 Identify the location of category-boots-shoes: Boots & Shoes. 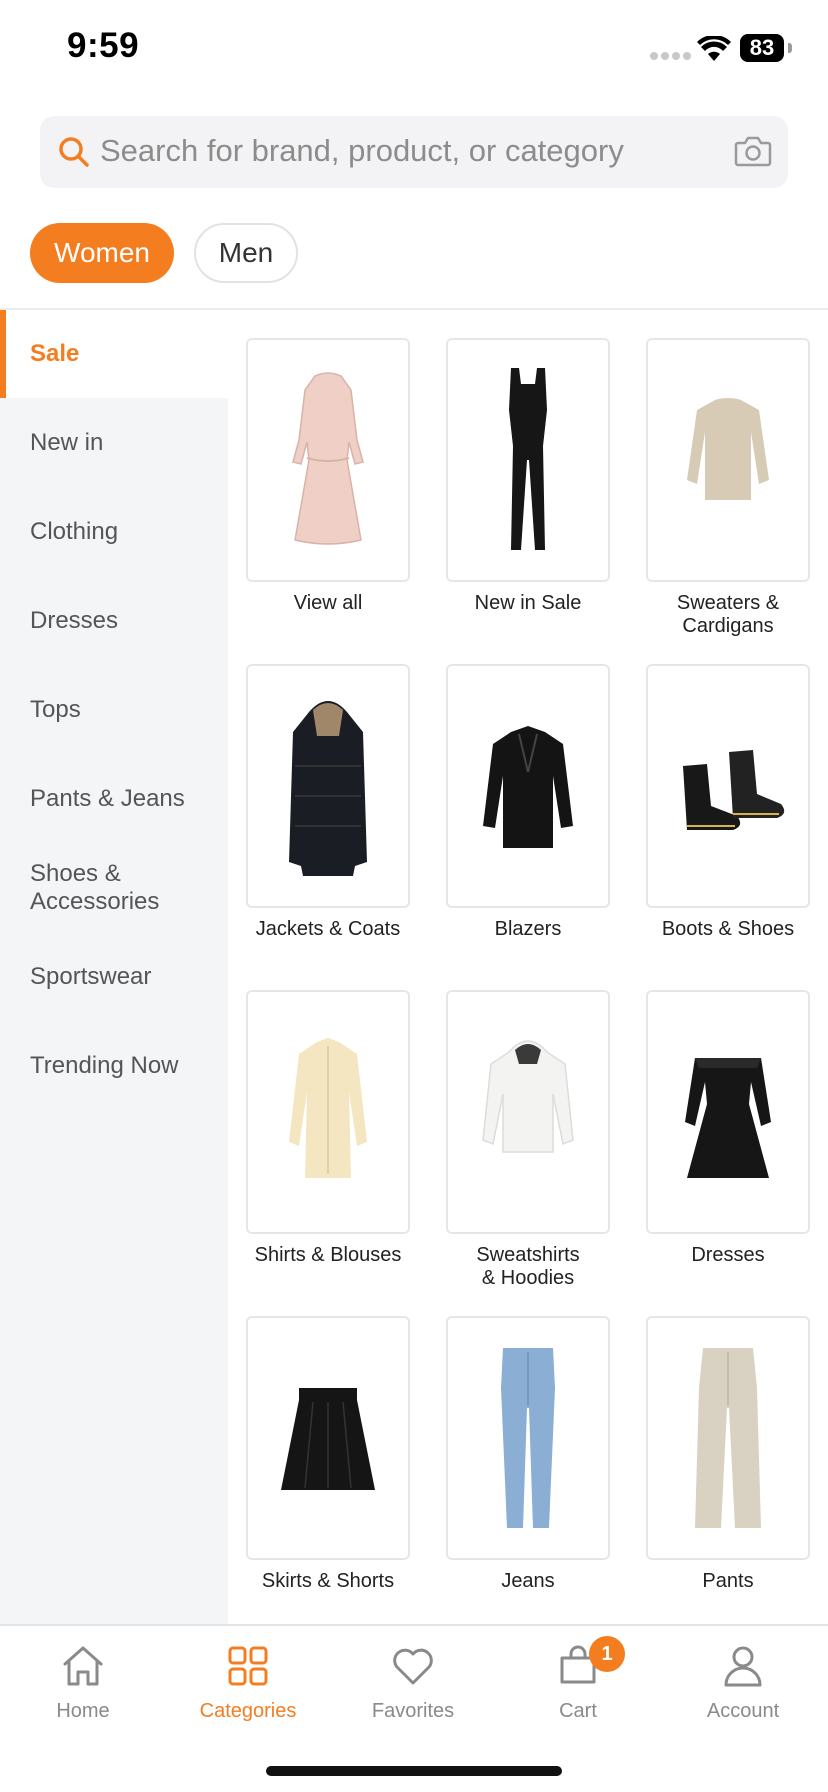
(728, 802).